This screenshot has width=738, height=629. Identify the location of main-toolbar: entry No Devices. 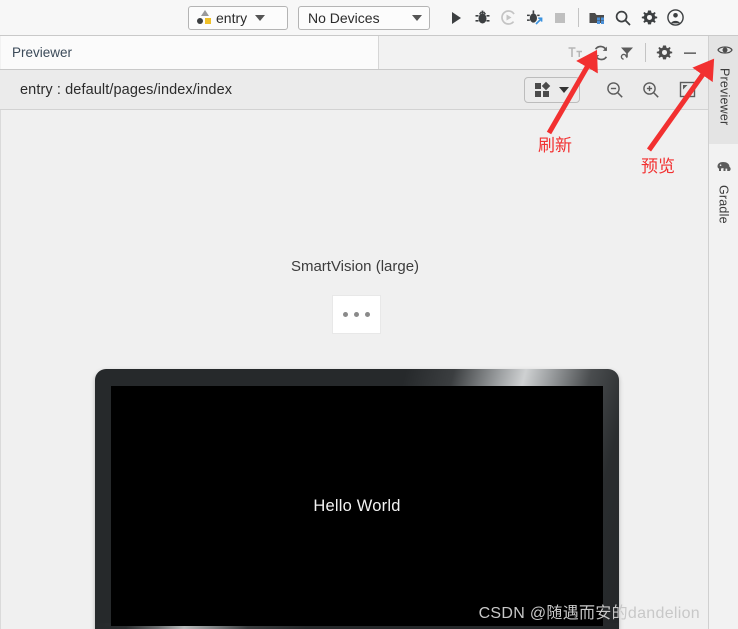
(369, 18).